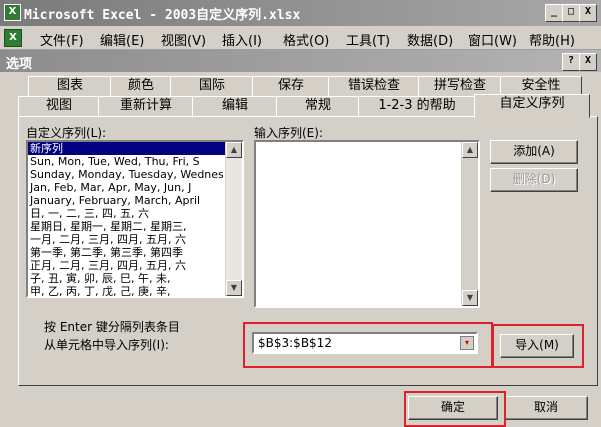 This screenshot has width=601, height=427. I want to click on menu-format: 格式(O), so click(306, 39).